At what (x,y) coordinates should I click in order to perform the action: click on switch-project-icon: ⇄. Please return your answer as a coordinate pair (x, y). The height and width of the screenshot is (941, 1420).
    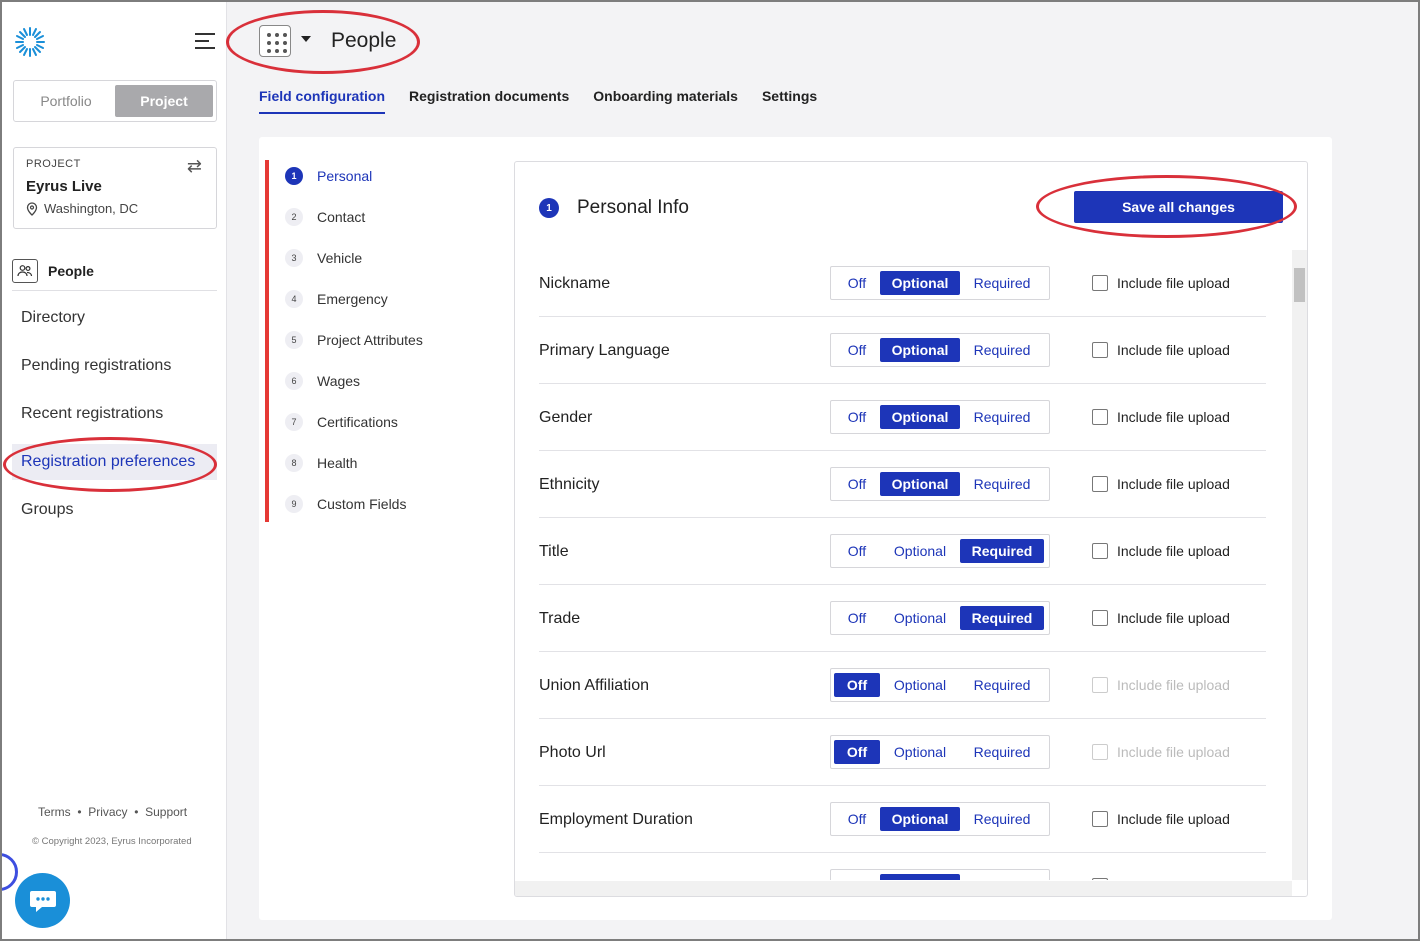
    Looking at the image, I should click on (194, 166).